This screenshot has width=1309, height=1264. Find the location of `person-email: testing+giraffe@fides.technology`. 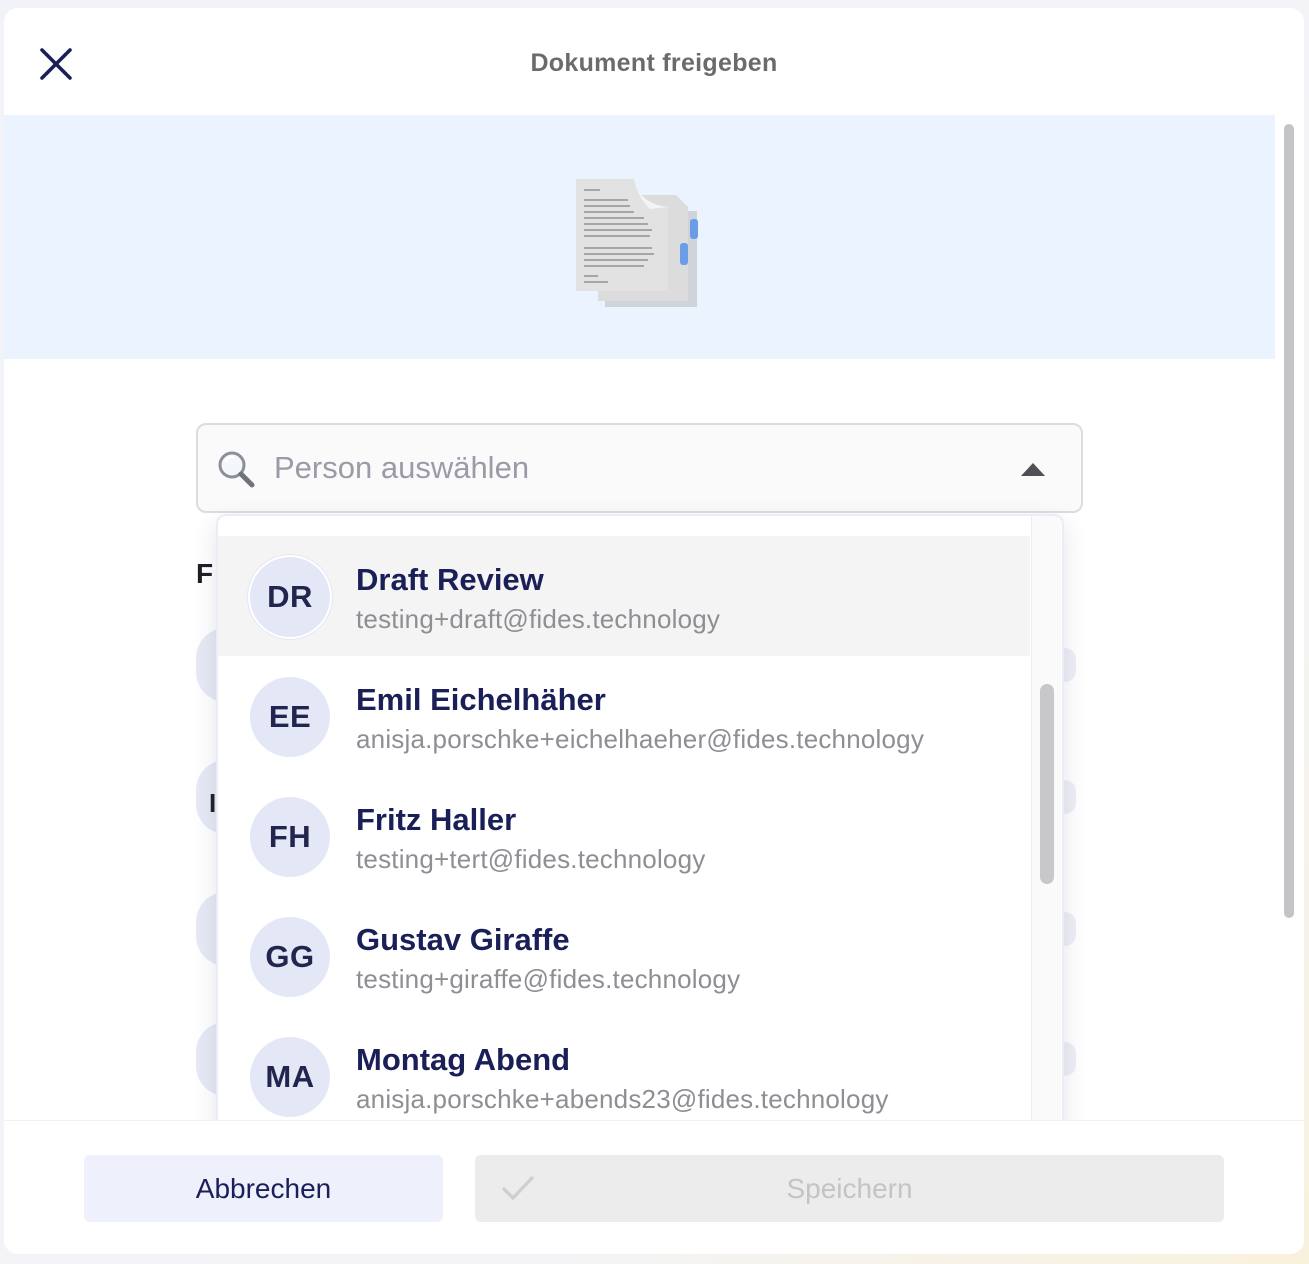

person-email: testing+giraffe@fides.technology is located at coordinates (548, 979).